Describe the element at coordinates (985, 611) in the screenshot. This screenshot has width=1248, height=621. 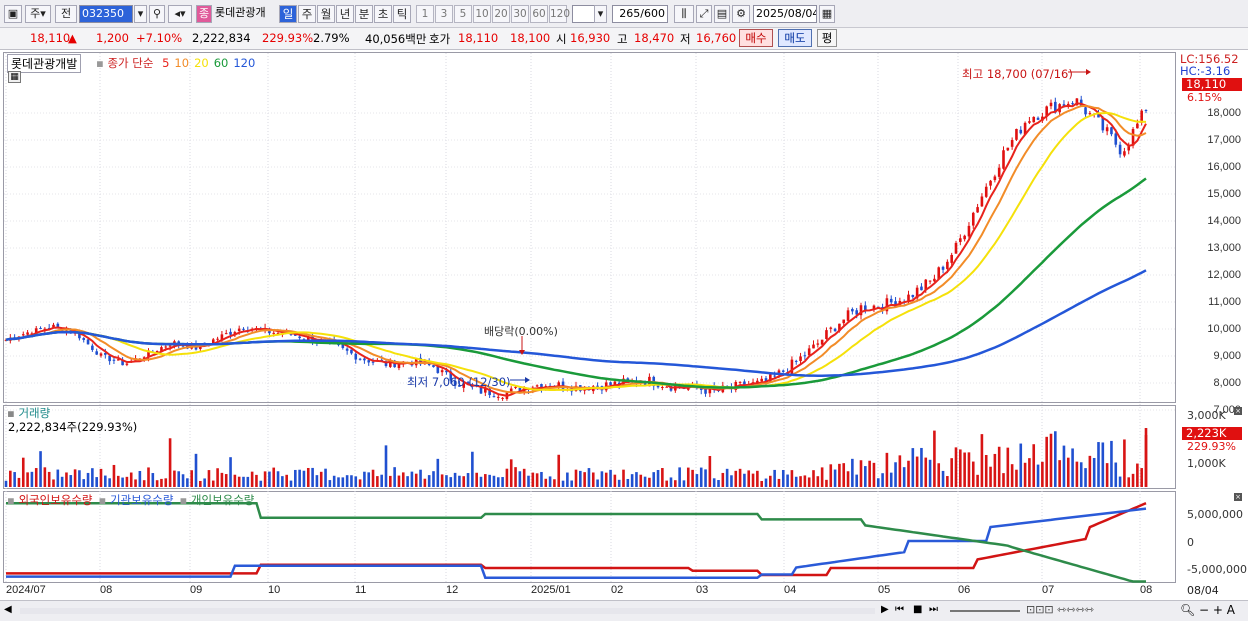
I see `zoom-slider` at that location.